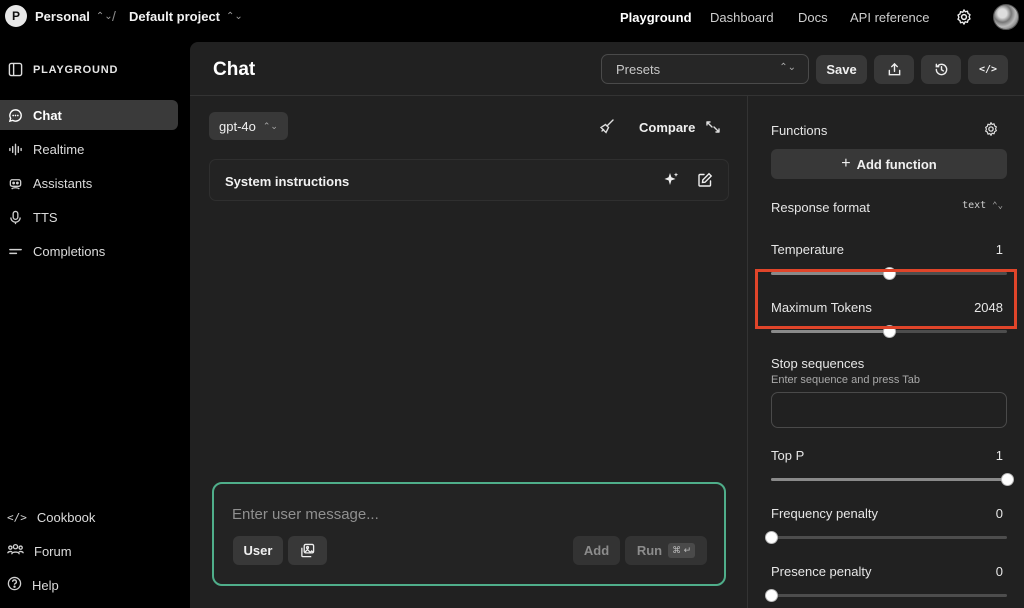 Image resolution: width=1024 pixels, height=608 pixels. What do you see at coordinates (991, 129) in the screenshot?
I see `functions-settings-gear-icon` at bounding box center [991, 129].